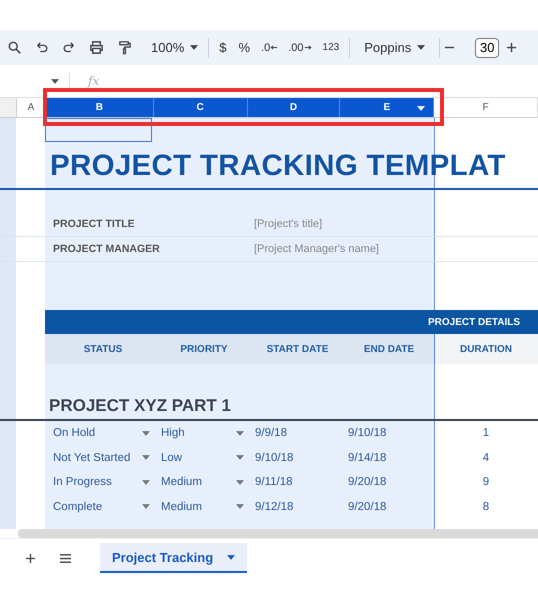 The image size is (538, 600). What do you see at coordinates (294, 107) in the screenshot?
I see `column-header: D` at bounding box center [294, 107].